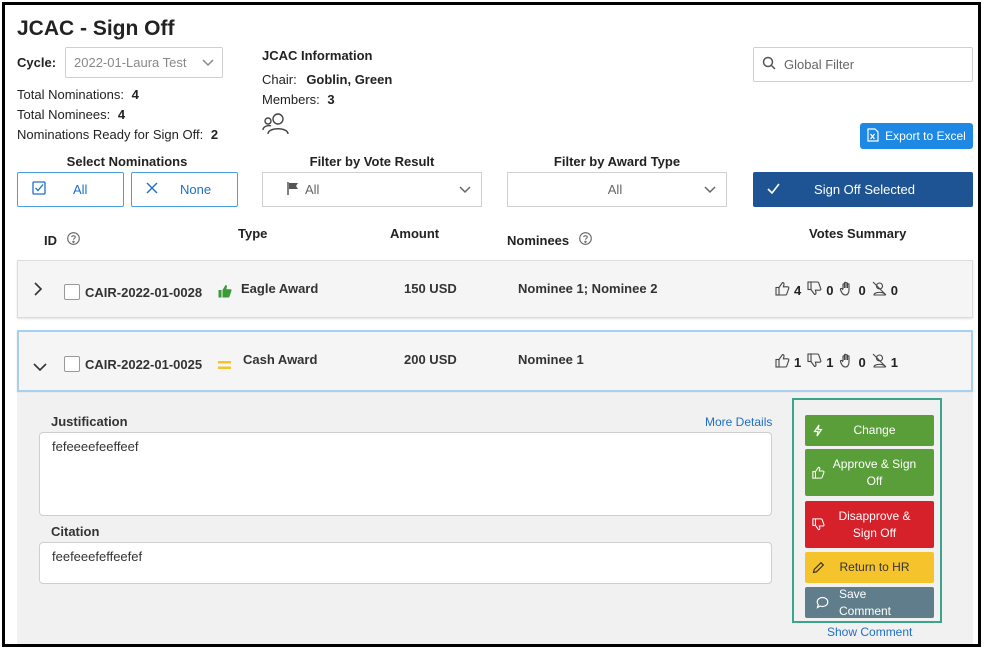 Image resolution: width=985 pixels, height=649 pixels. I want to click on total-nominations-value: 4, so click(135, 94).